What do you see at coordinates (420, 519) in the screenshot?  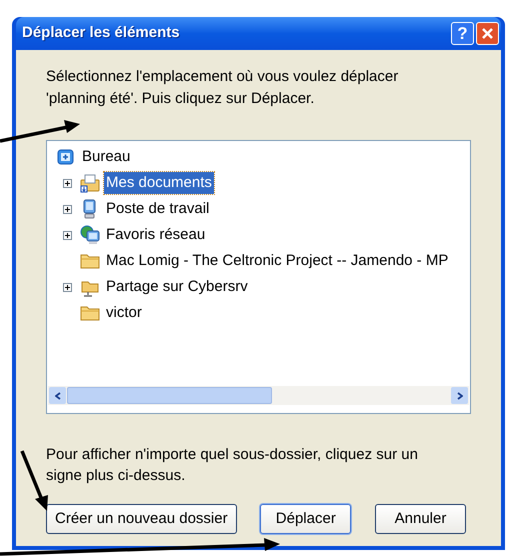 I see `dialog-button: Annuler` at bounding box center [420, 519].